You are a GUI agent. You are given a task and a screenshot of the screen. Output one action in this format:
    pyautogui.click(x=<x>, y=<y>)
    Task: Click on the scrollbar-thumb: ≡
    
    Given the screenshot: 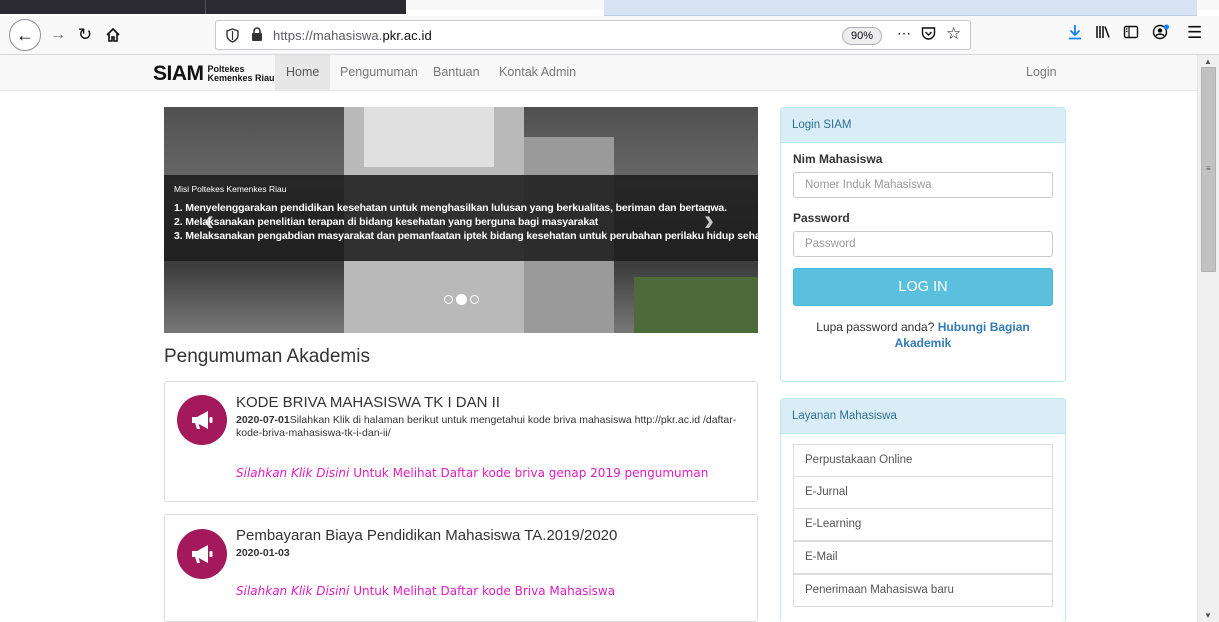 What is the action you would take?
    pyautogui.click(x=1208, y=169)
    